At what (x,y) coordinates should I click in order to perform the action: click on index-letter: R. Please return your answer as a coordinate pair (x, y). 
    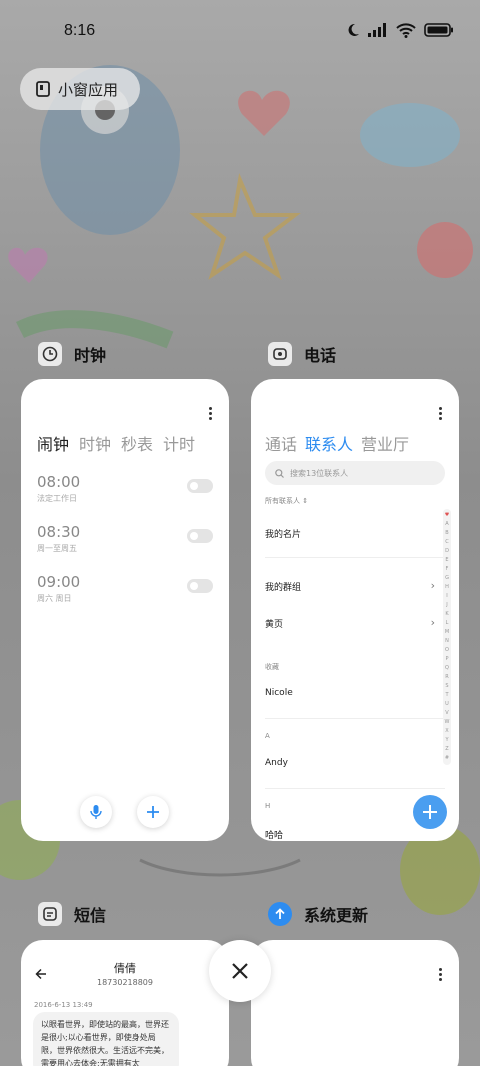
    Looking at the image, I should click on (446, 677).